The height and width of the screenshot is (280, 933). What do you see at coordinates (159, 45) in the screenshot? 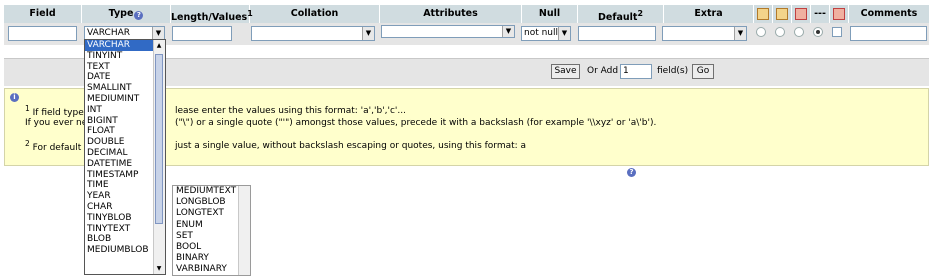
I see `scroll-up-icon: ▲` at bounding box center [159, 45].